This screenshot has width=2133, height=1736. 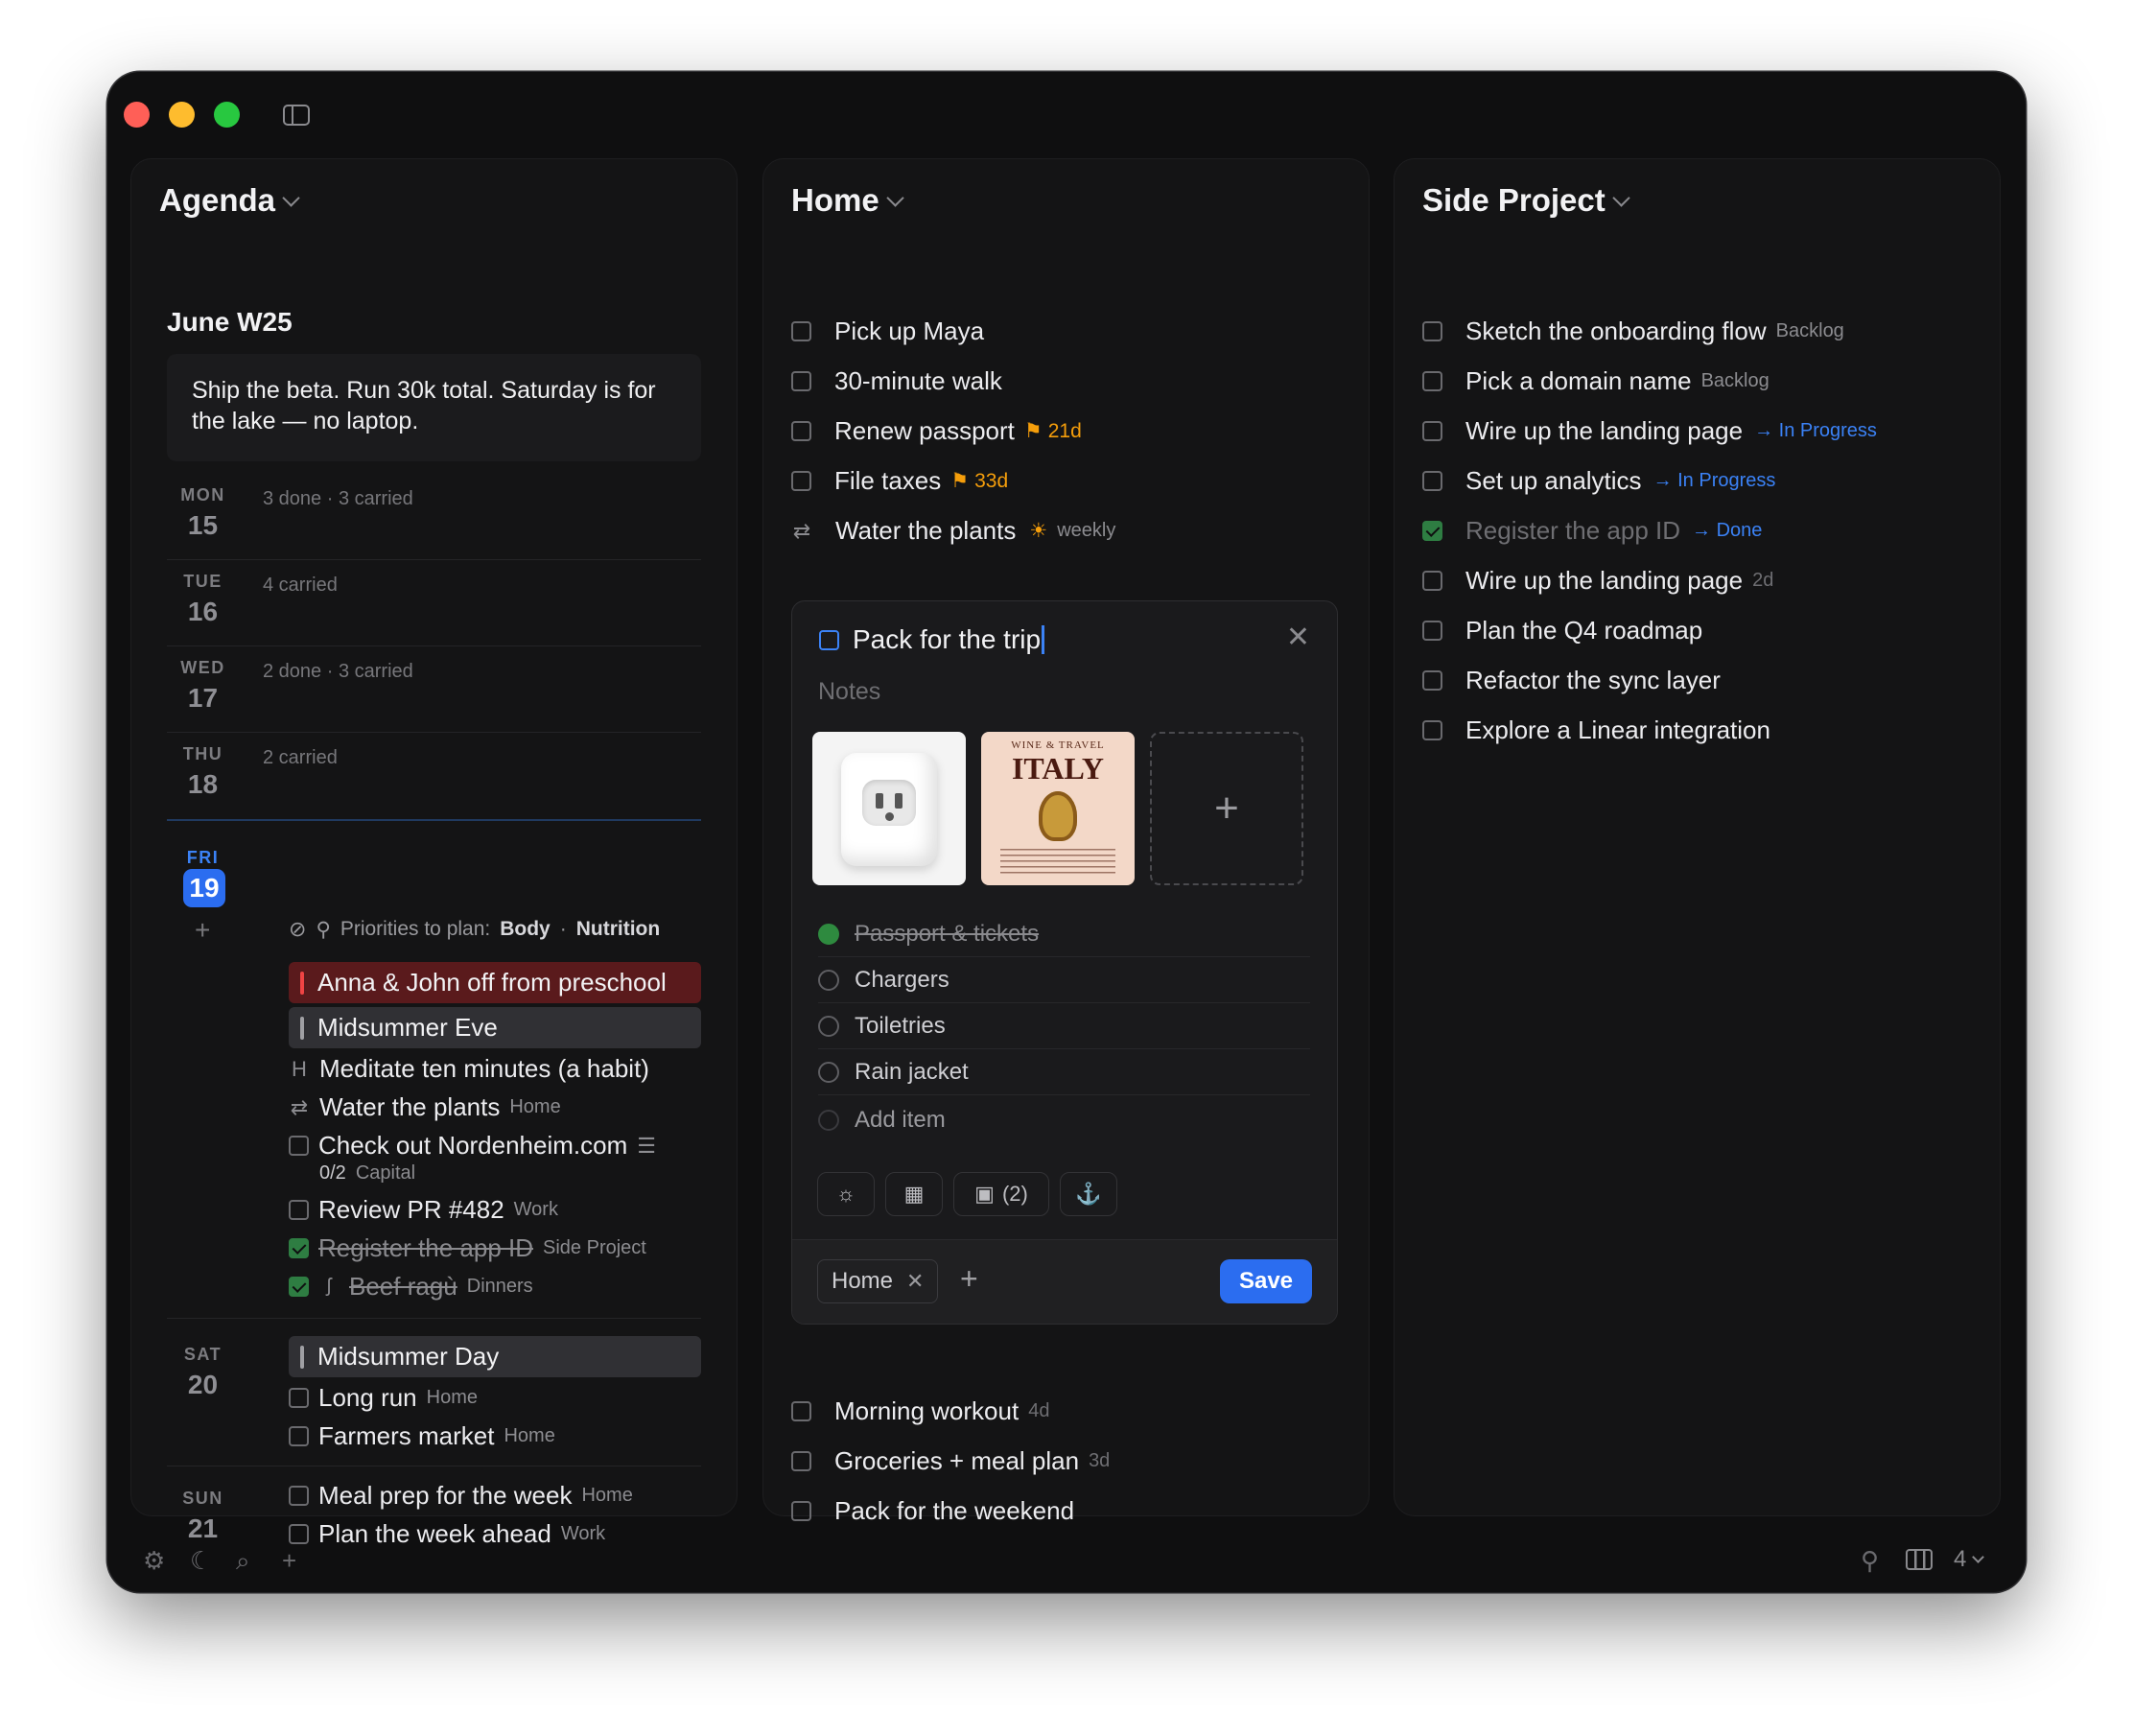 What do you see at coordinates (1266, 1281) in the screenshot?
I see `save-button: Save` at bounding box center [1266, 1281].